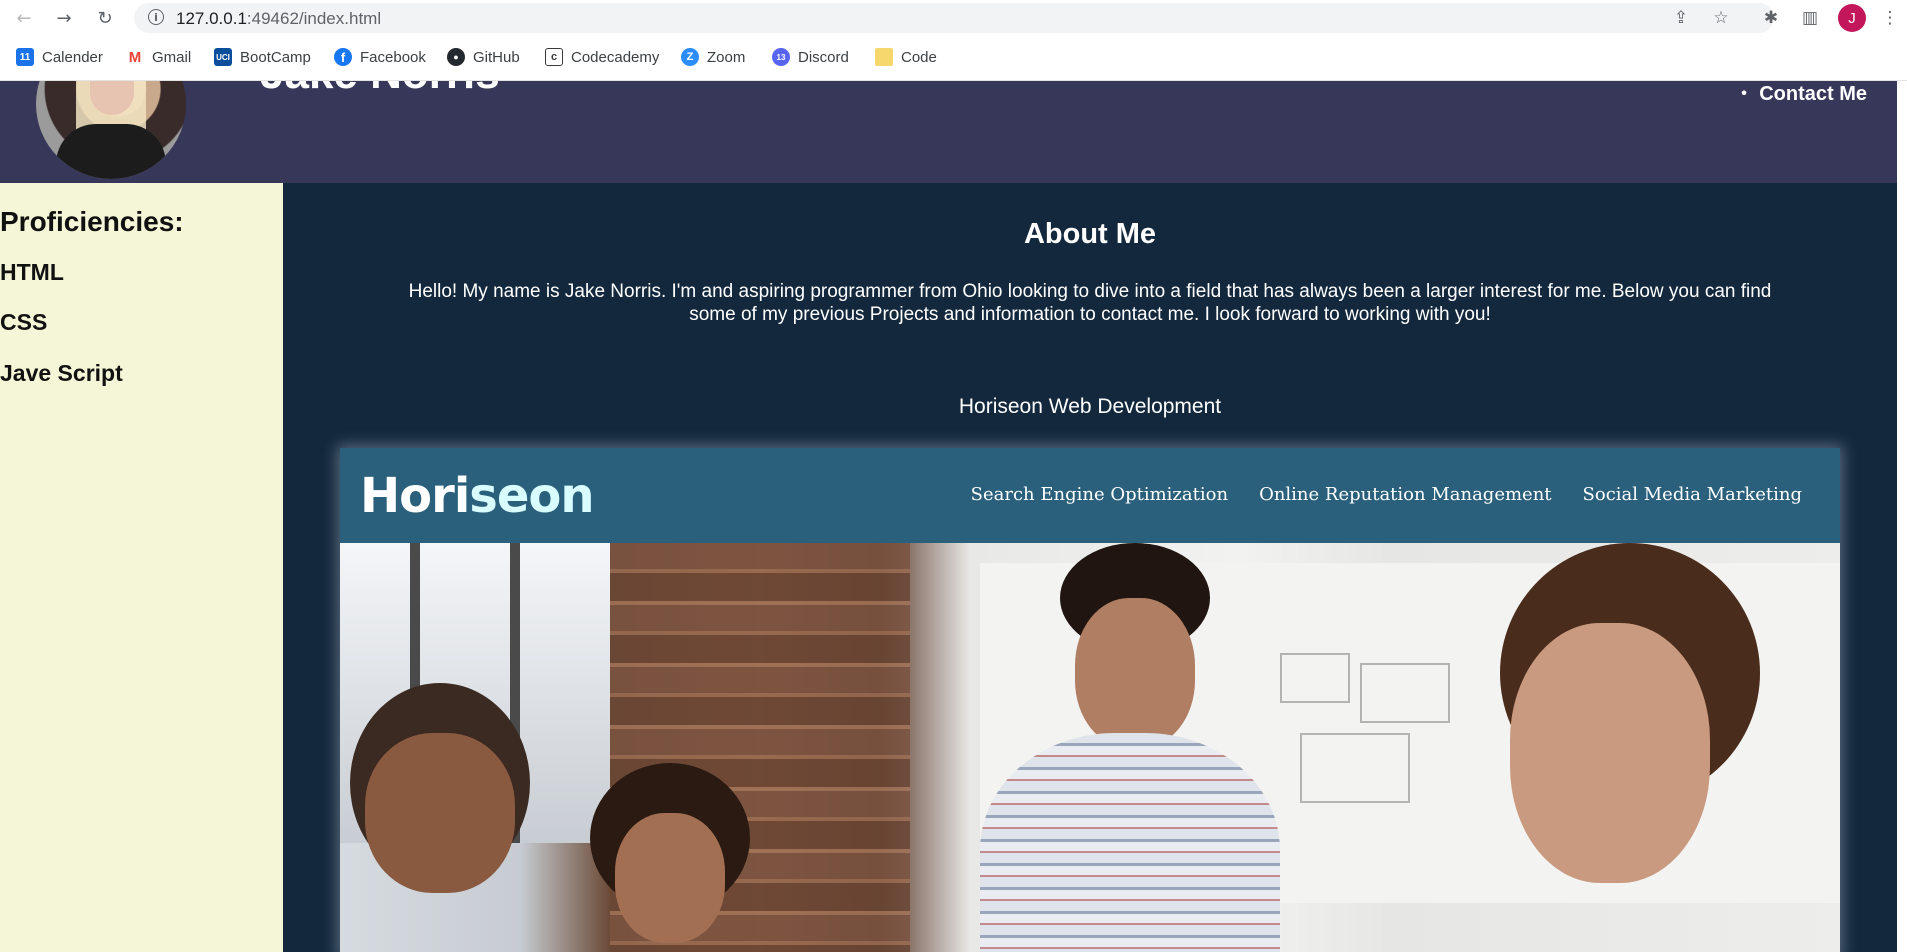 This screenshot has height=952, width=1907. I want to click on project-nav-social: Social Media Marketing, so click(1692, 494).